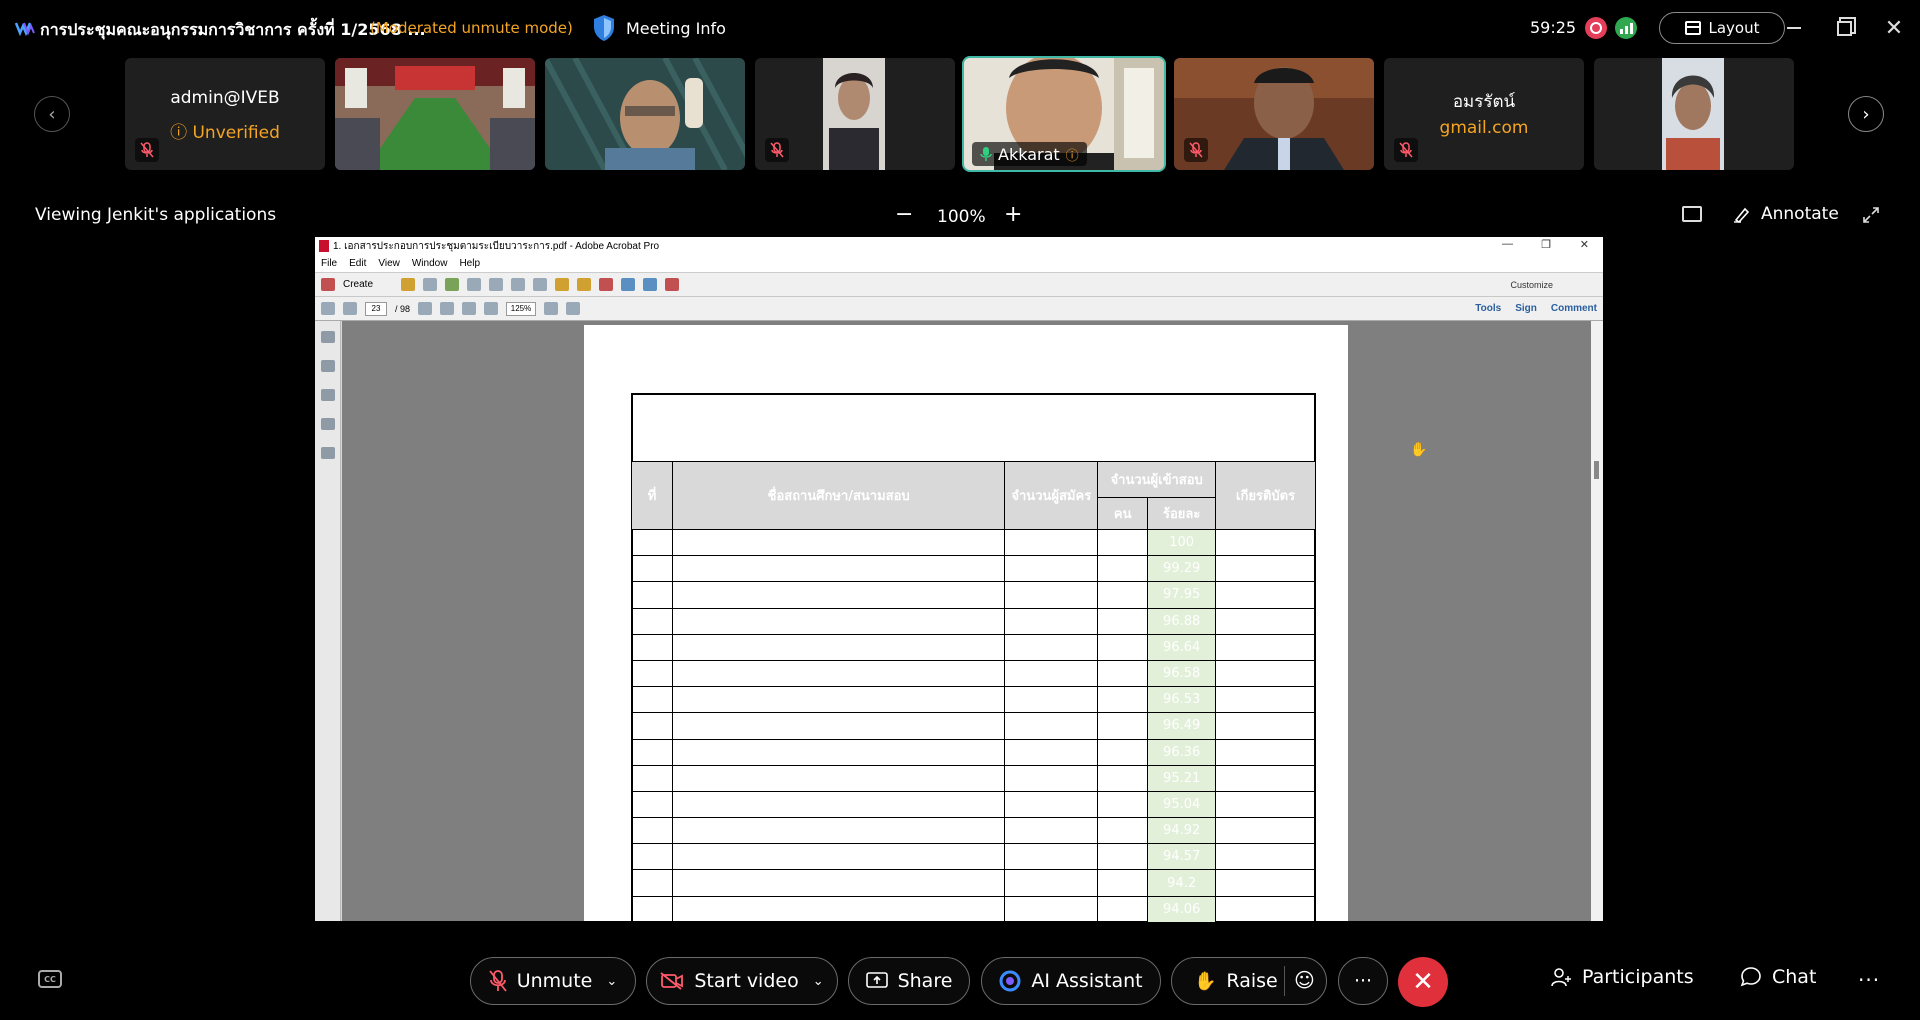  Describe the element at coordinates (628, 284) in the screenshot. I see `export-icon` at that location.